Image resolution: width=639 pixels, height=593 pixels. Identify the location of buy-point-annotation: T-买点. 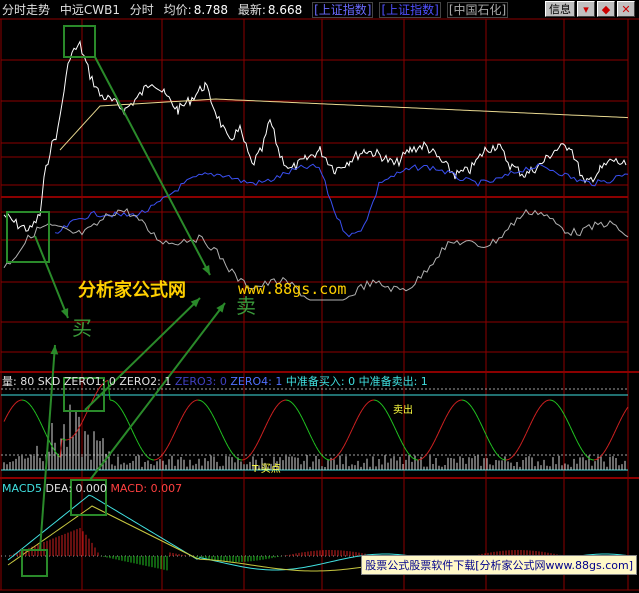
(266, 469).